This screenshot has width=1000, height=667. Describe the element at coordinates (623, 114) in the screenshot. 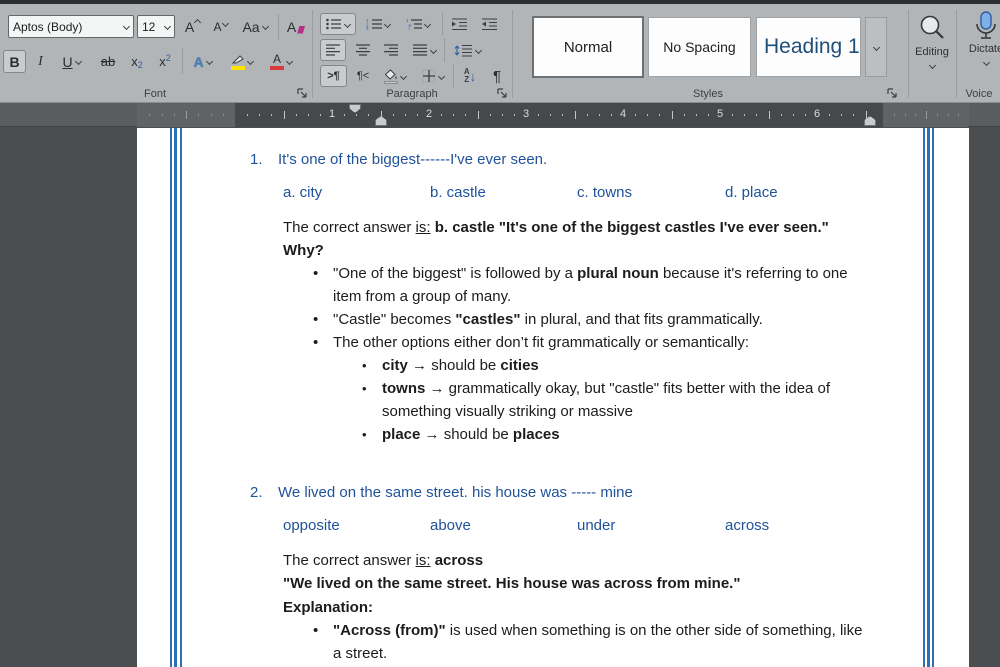

I see `ruler-number: 4` at that location.